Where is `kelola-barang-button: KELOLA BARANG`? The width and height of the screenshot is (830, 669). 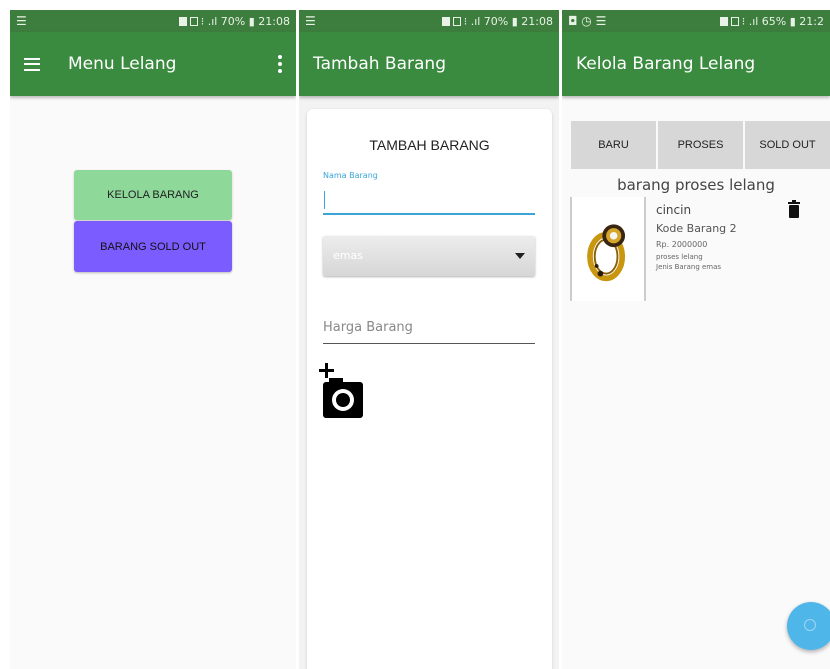
kelola-barang-button: KELOLA BARANG is located at coordinates (153, 195).